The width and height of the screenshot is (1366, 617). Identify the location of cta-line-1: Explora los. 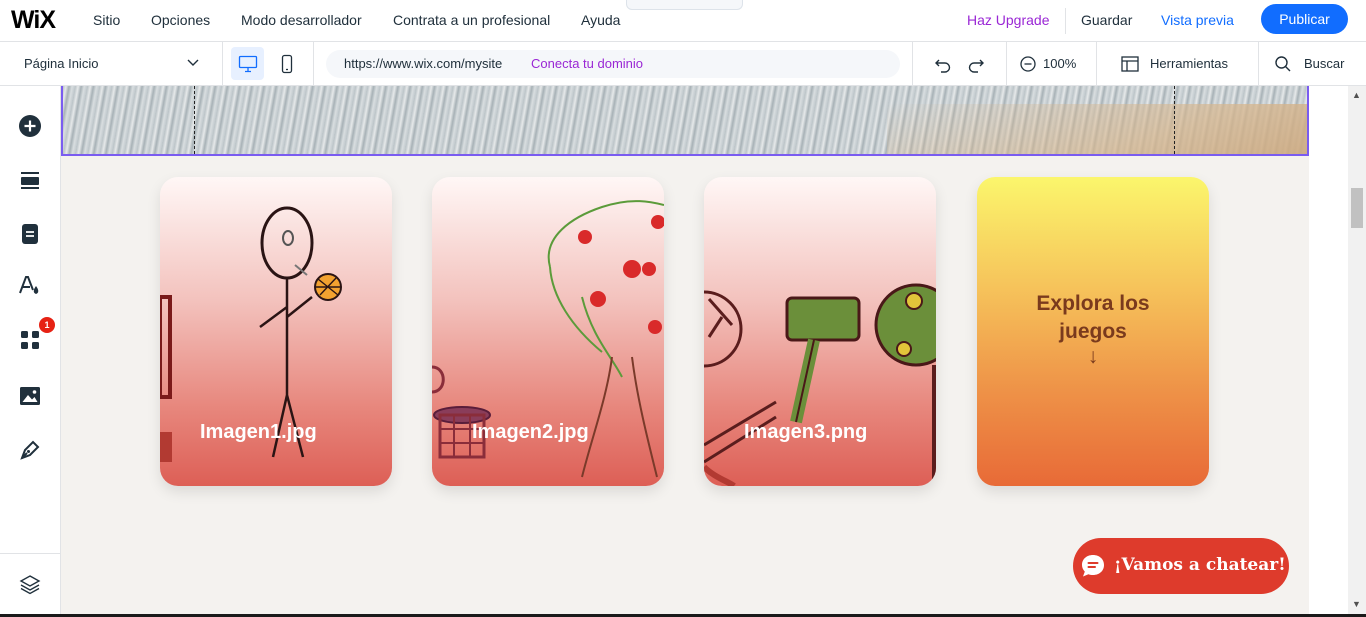
(1093, 303).